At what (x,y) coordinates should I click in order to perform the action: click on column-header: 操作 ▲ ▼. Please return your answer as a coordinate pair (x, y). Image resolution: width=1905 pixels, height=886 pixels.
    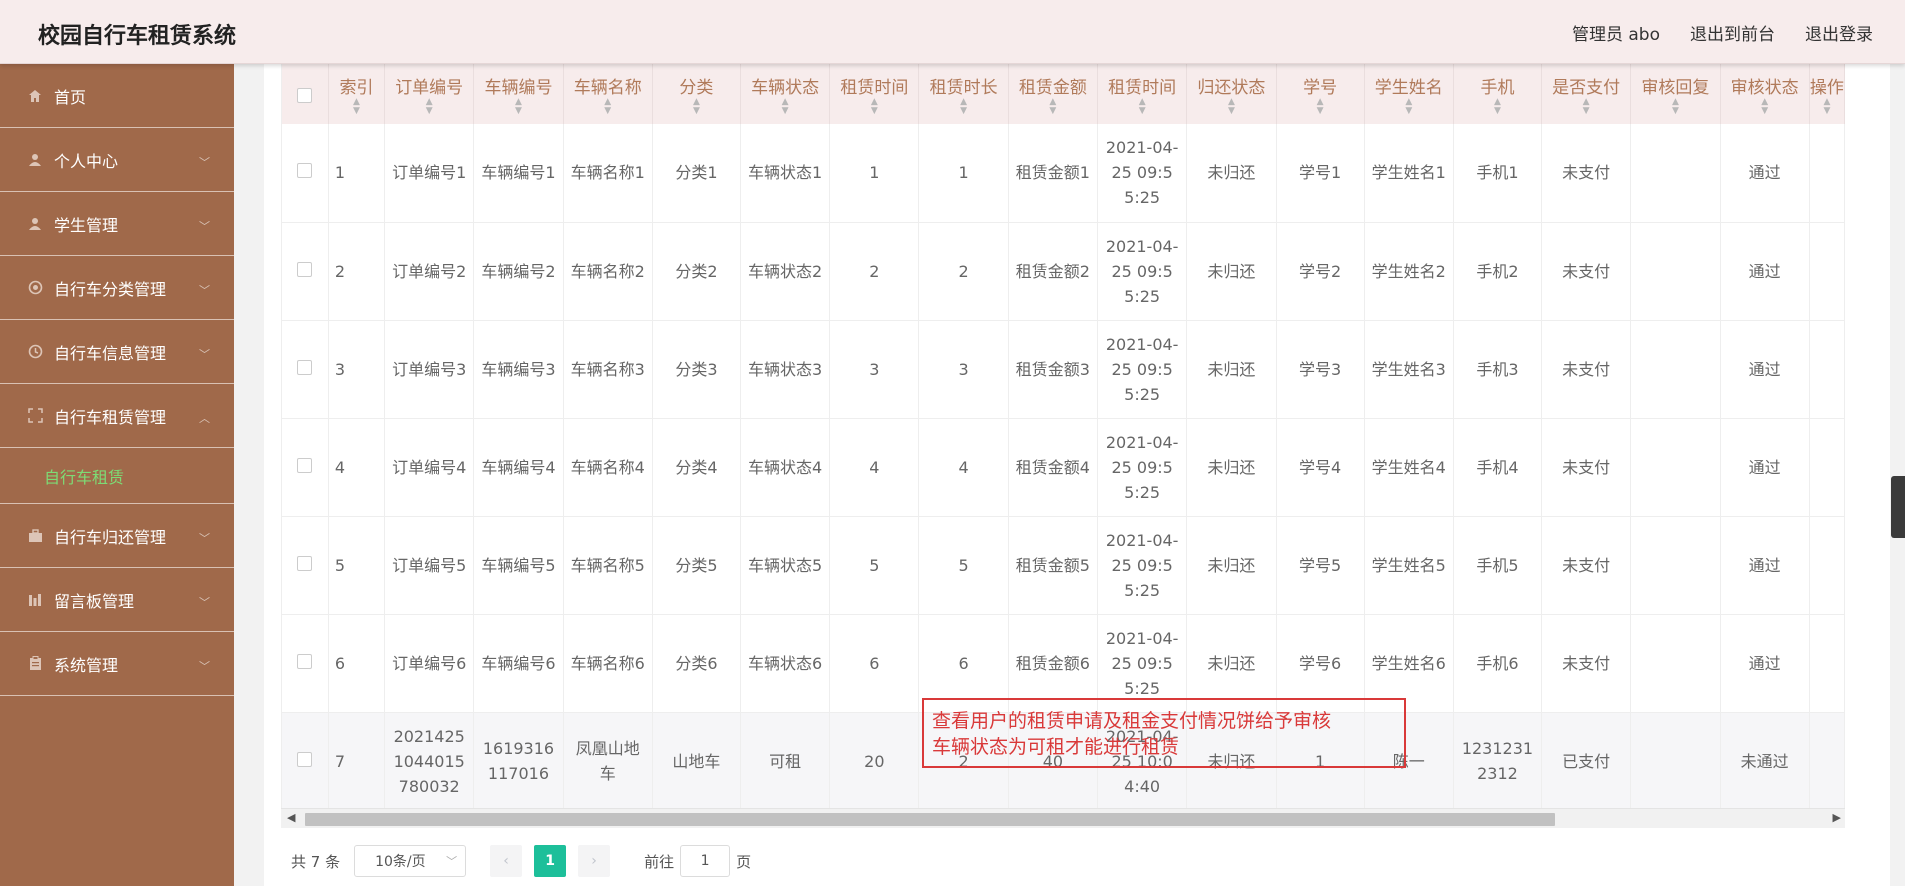
    Looking at the image, I should click on (1827, 94).